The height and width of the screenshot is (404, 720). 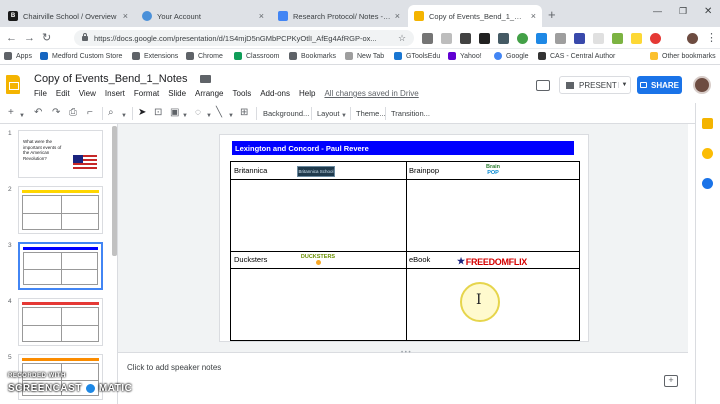 What do you see at coordinates (275, 93) in the screenshot?
I see `menu-addons: Add-ons` at bounding box center [275, 93].